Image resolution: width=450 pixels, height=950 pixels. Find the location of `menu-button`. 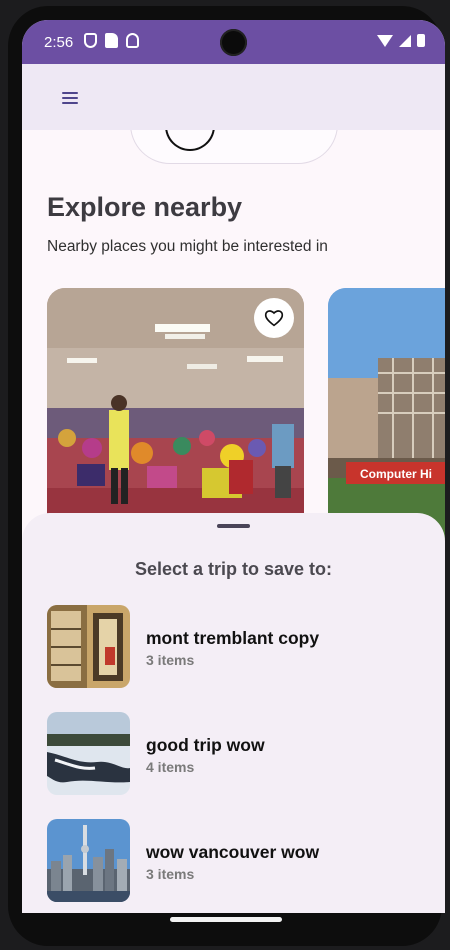

menu-button is located at coordinates (68, 98).